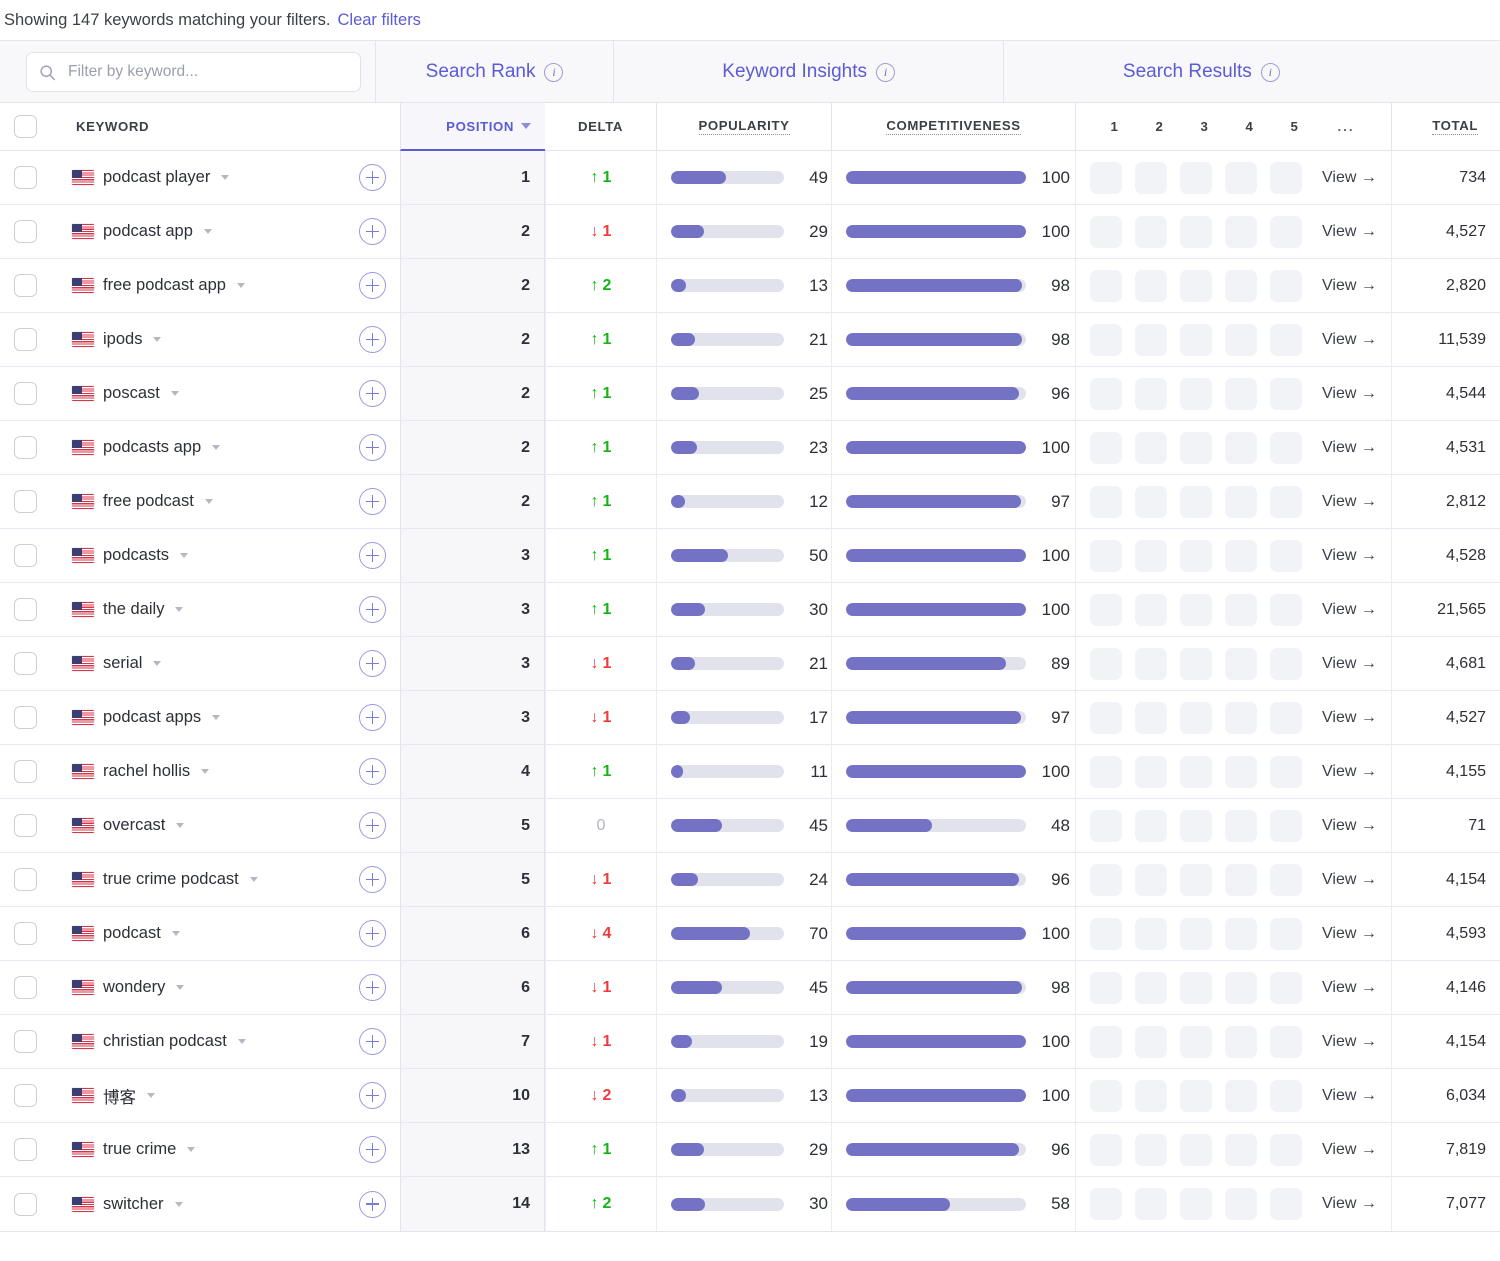 This screenshot has width=1500, height=1261. Describe the element at coordinates (750, 178) in the screenshot. I see `table-row: podcast player 1 ↑ 1 49 100 View → 734` at that location.